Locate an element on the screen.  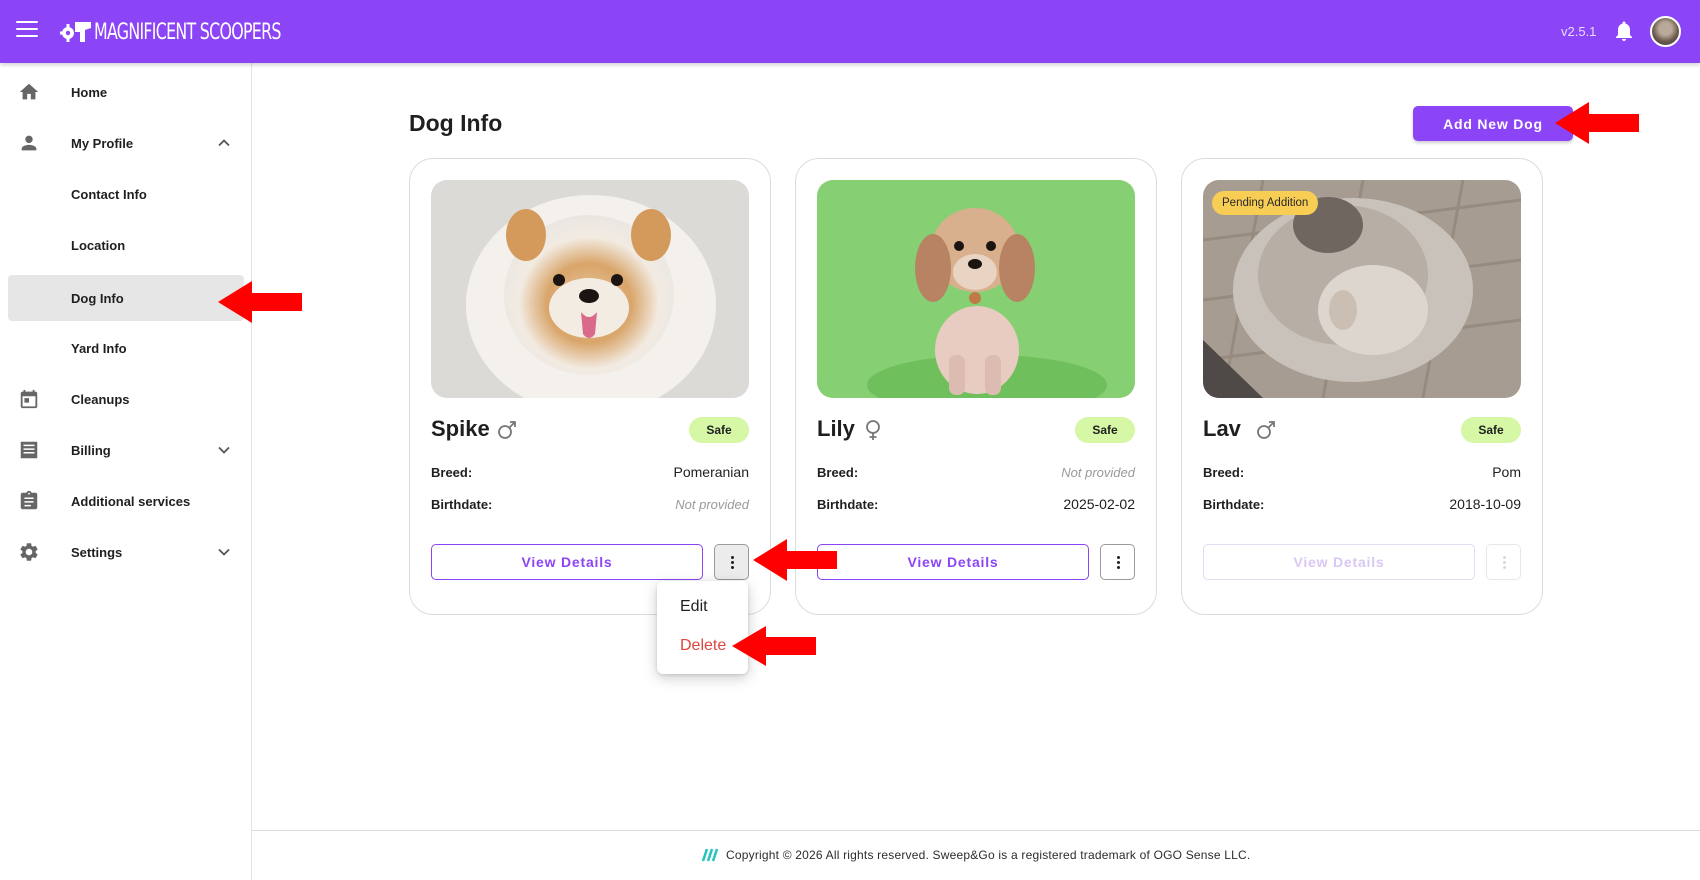
dog-name: Spike is located at coordinates (460, 428).